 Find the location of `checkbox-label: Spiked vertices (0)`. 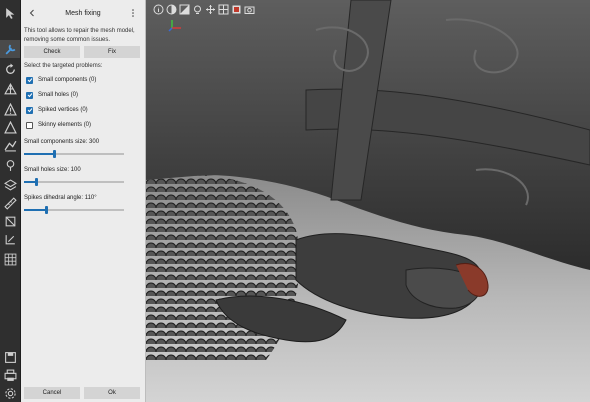

checkbox-label: Spiked vertices (0) is located at coordinates (63, 110).